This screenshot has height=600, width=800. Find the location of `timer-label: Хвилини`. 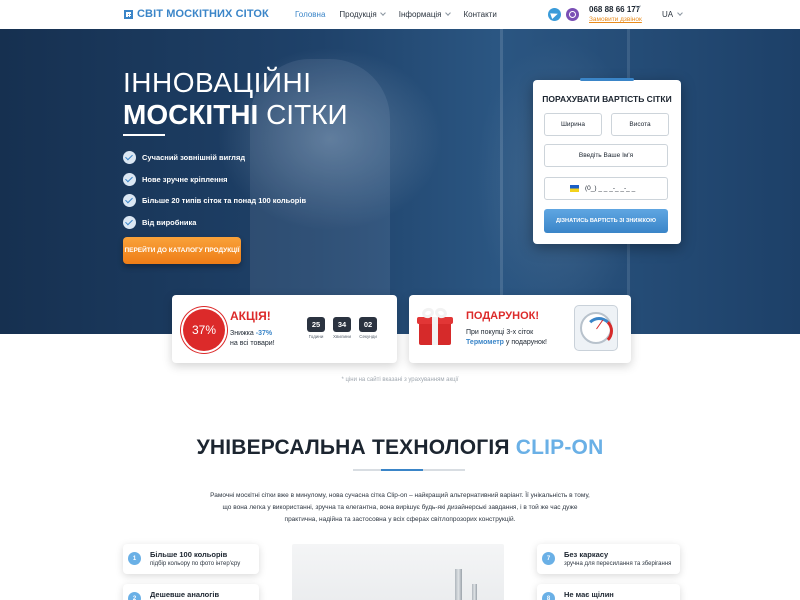

timer-label: Хвилини is located at coordinates (342, 336).